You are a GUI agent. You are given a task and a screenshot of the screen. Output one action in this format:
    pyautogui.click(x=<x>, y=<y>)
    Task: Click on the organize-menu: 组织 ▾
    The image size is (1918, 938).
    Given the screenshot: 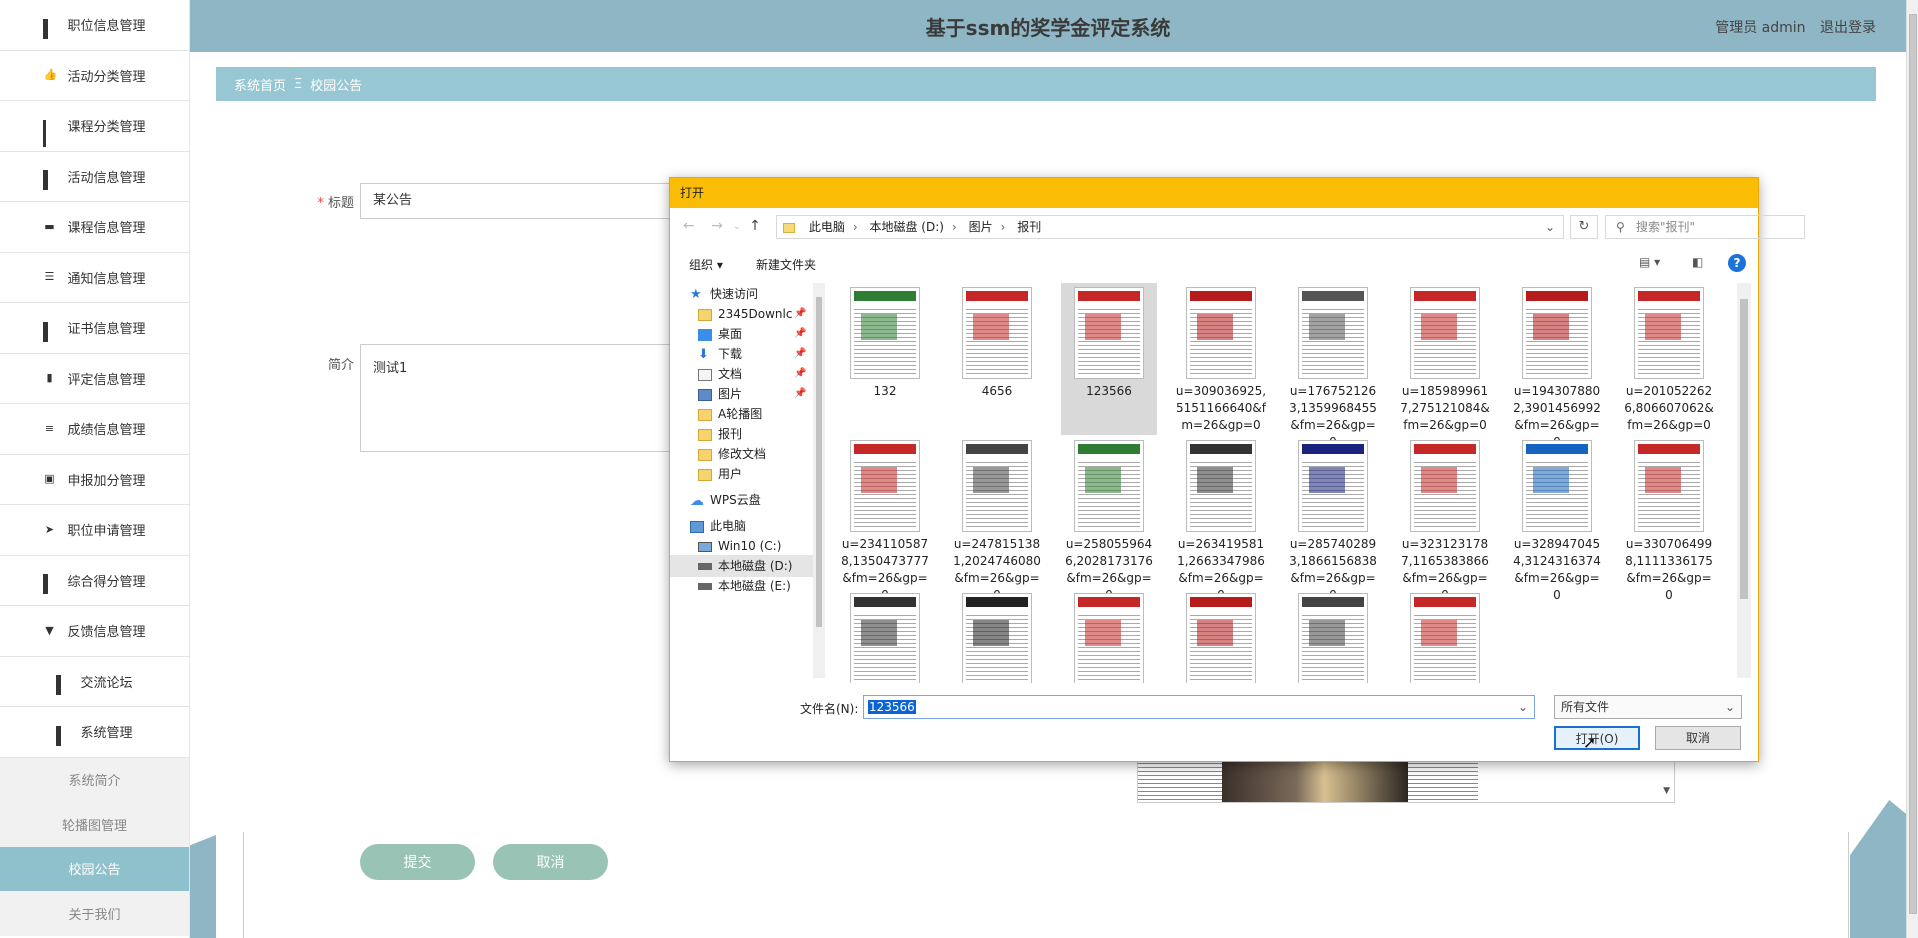 What is the action you would take?
    pyautogui.click(x=706, y=264)
    